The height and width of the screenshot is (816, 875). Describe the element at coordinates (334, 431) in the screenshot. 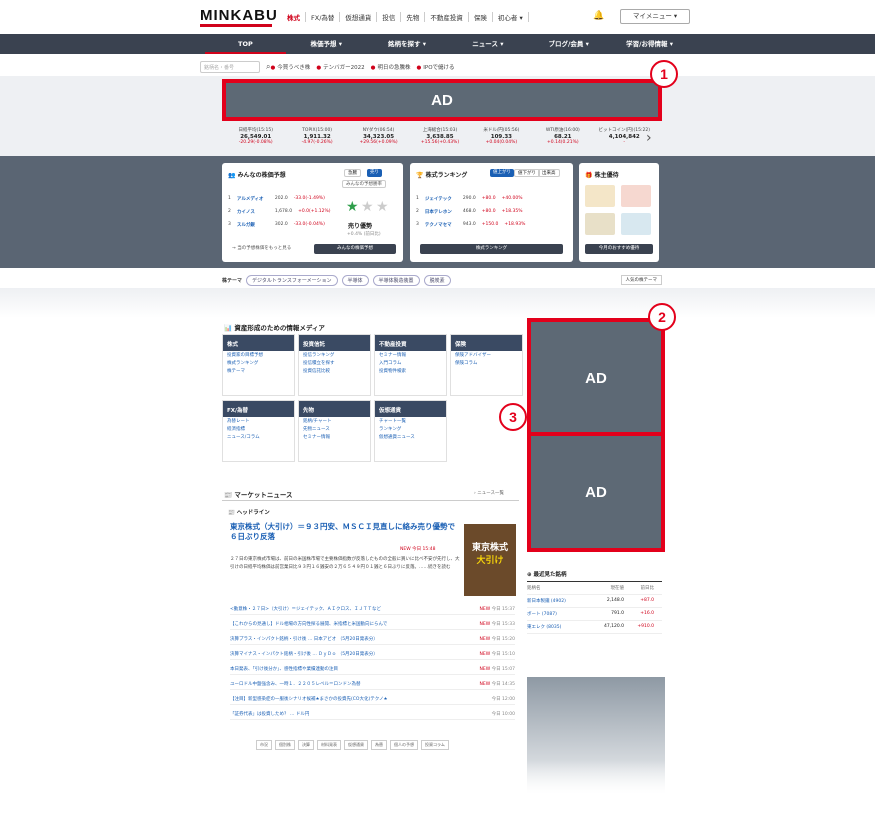

I see `media-tile: 先物 銘柄/チャート 先物ニュース セミナー情報` at that location.